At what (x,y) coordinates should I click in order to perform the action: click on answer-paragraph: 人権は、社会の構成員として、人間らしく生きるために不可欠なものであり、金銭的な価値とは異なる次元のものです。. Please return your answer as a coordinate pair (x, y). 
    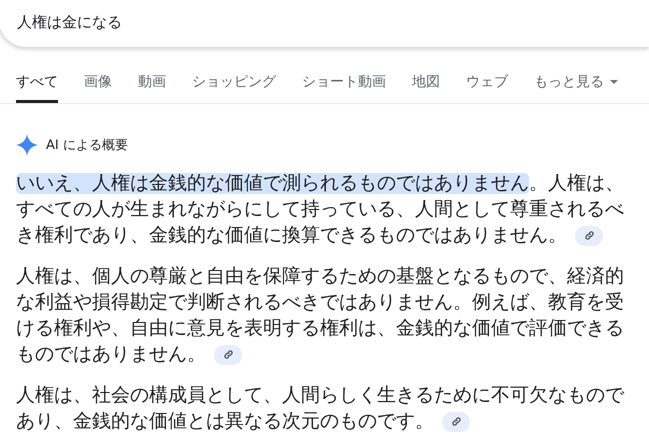
    Looking at the image, I should click on (321, 409).